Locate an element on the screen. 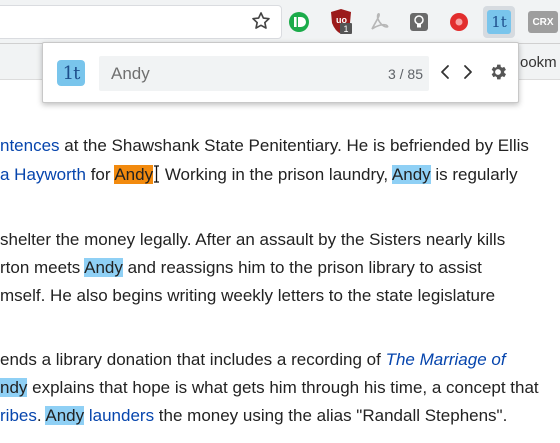 The height and width of the screenshot is (443, 560). lightbulb-extension-icon is located at coordinates (419, 22).